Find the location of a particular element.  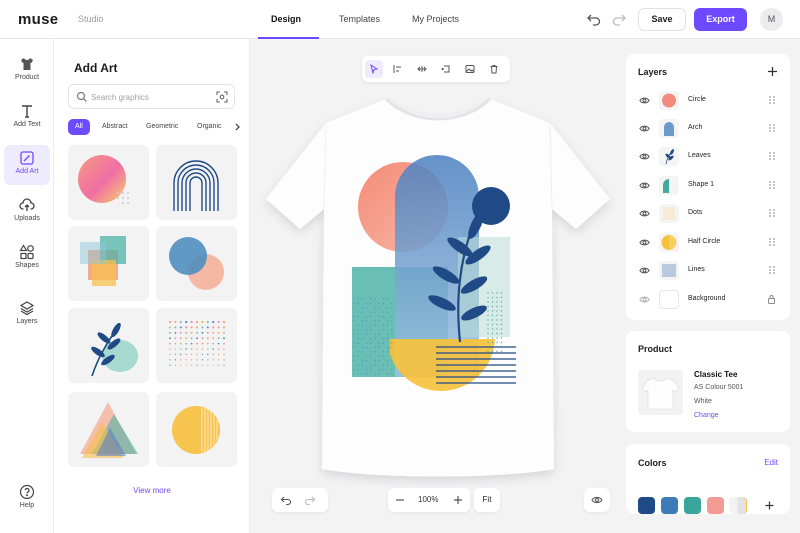

rail-item-help: Help is located at coordinates (27, 499).